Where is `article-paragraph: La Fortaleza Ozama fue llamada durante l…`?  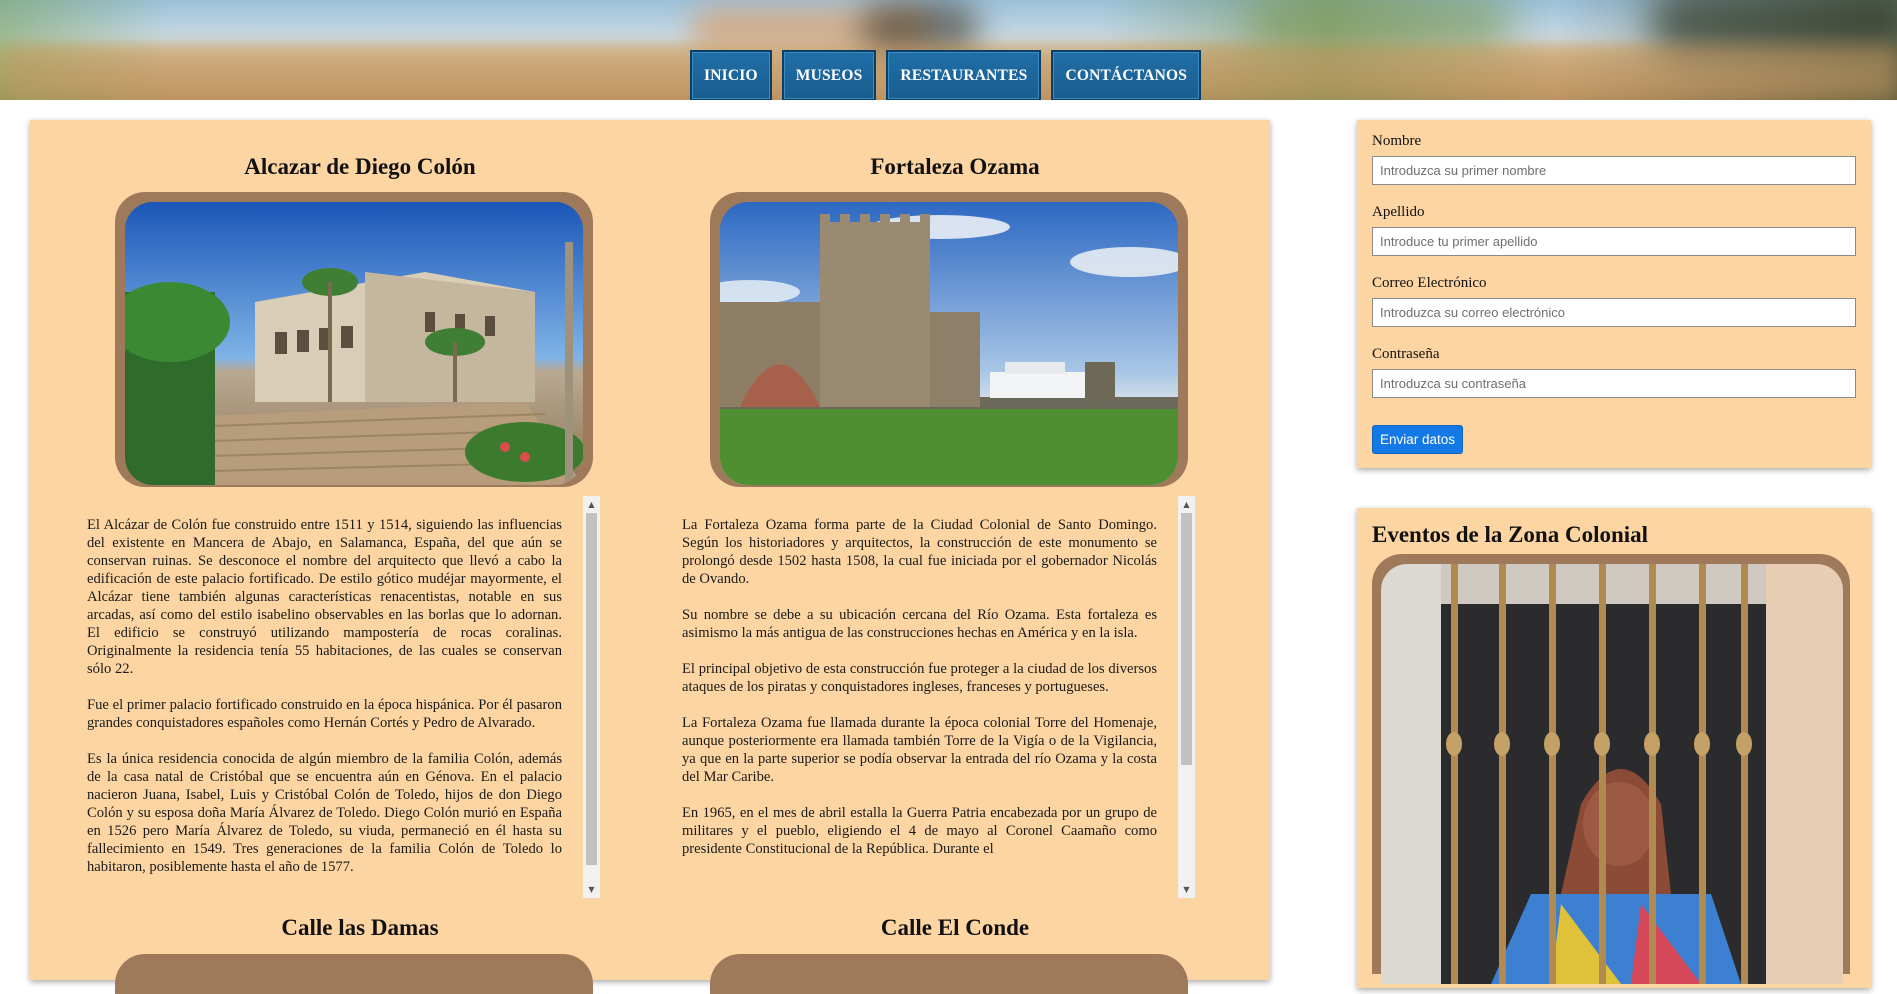 article-paragraph: La Fortaleza Ozama fue llamada durante l… is located at coordinates (919, 750).